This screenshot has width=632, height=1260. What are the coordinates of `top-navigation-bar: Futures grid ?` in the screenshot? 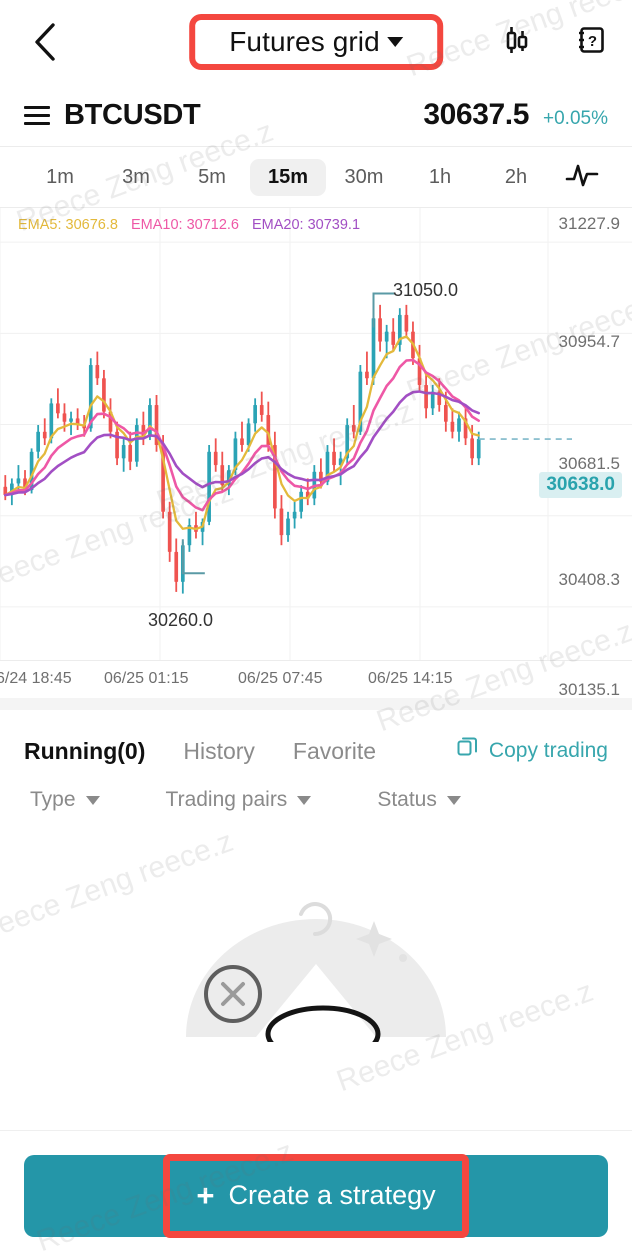 It's located at (316, 42).